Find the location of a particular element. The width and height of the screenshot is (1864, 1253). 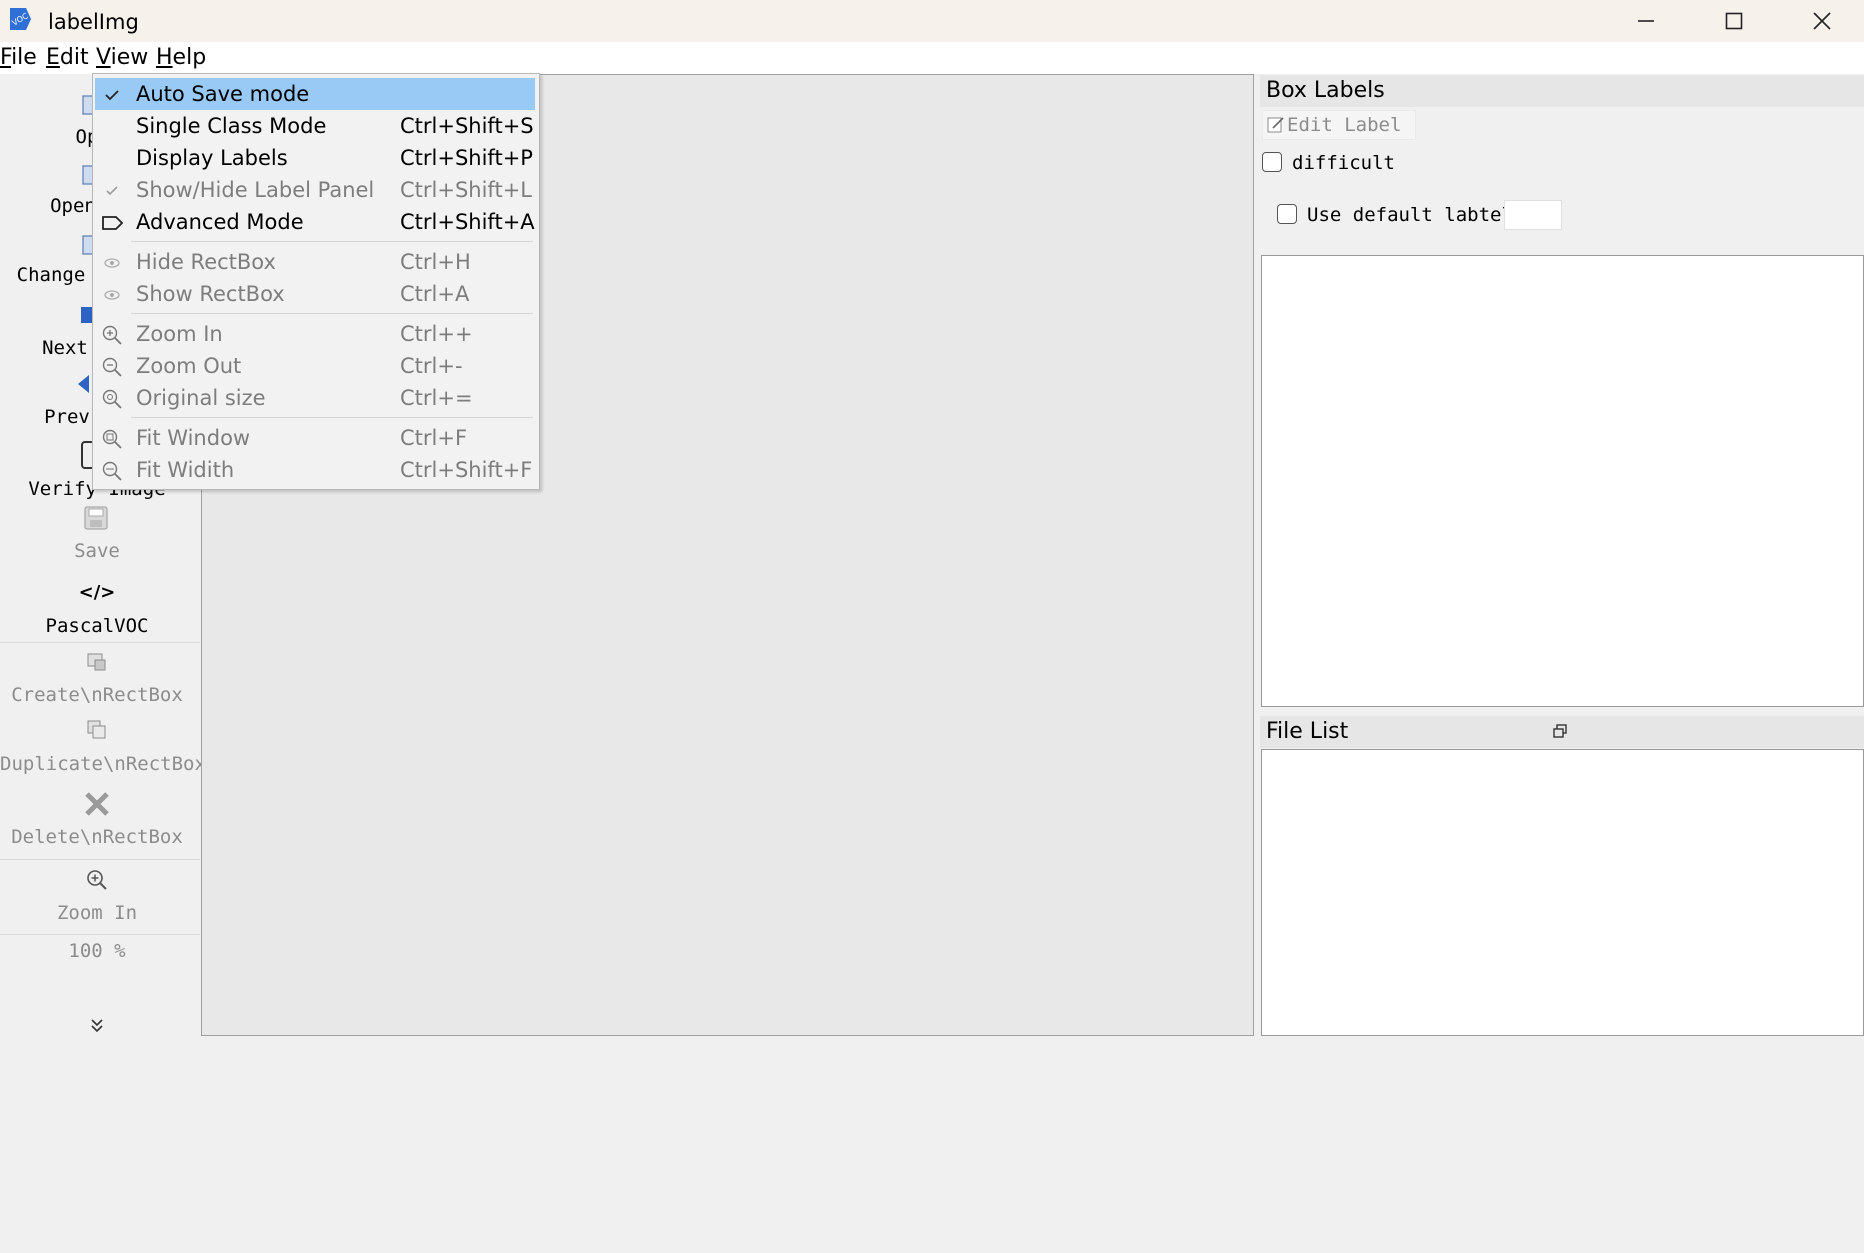

menu-item-shortcut: Ctrl+Shift+A is located at coordinates (467, 222).